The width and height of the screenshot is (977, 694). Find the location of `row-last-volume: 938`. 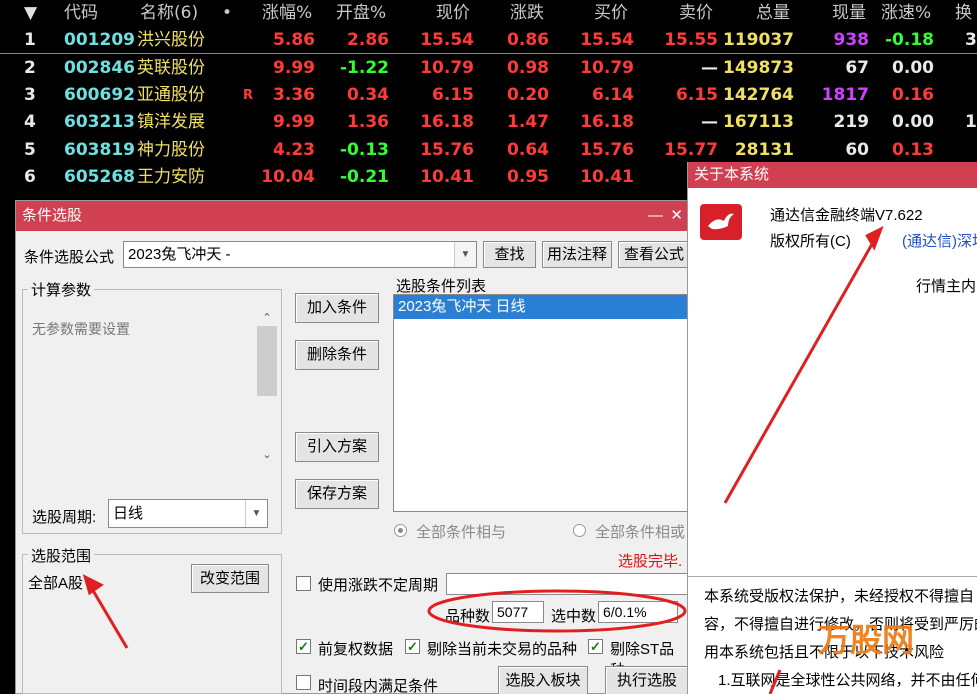

row-last-volume: 938 is located at coordinates (851, 40).